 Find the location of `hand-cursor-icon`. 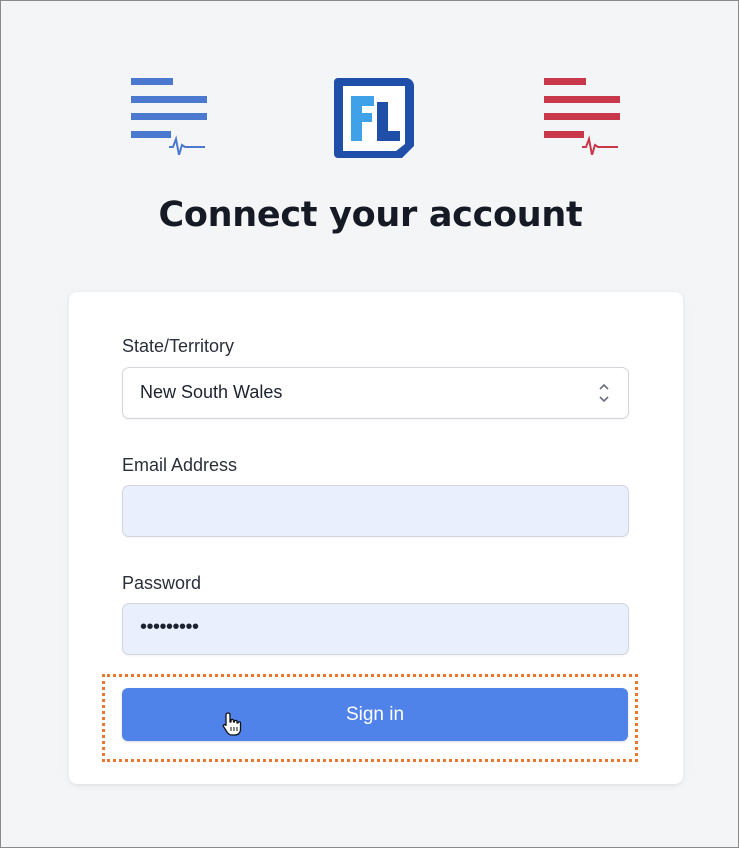

hand-cursor-icon is located at coordinates (232, 724).